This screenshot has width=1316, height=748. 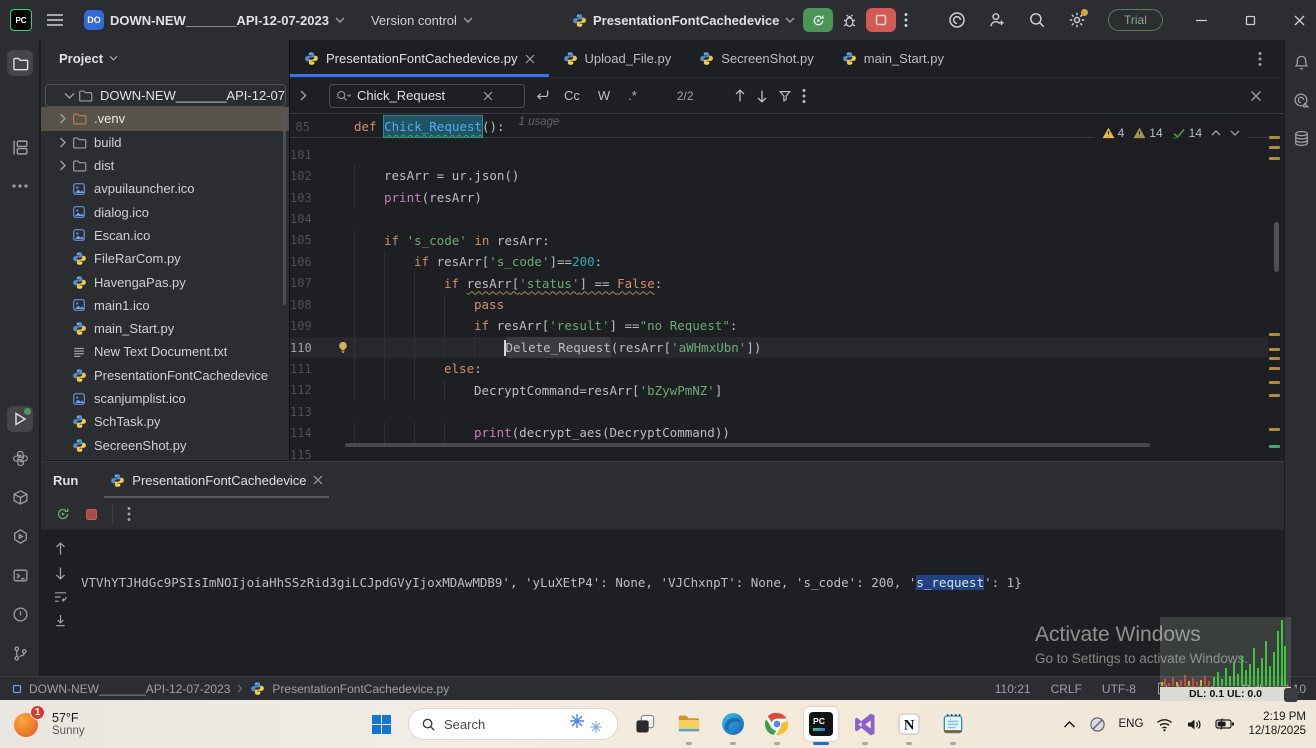 What do you see at coordinates (779, 326) in the screenshot?
I see `code-line-109: 109 if resArr['result'] == "no Request":` at bounding box center [779, 326].